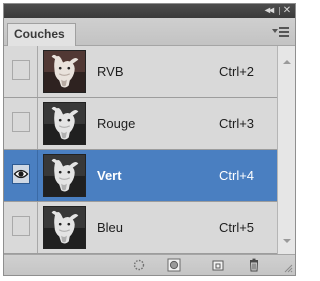  Describe the element at coordinates (139, 265) in the screenshot. I see `dotted-circle-icon` at that location.